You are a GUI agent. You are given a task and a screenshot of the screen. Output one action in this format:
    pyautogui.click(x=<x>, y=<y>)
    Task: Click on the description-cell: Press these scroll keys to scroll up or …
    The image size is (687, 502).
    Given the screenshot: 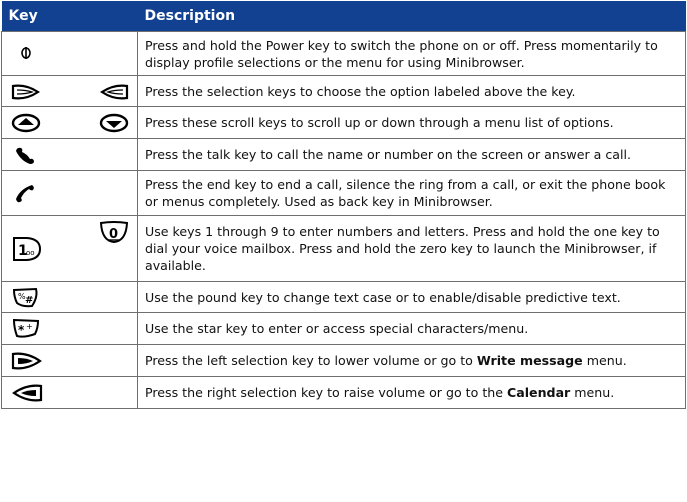 What is the action you would take?
    pyautogui.click(x=411, y=122)
    